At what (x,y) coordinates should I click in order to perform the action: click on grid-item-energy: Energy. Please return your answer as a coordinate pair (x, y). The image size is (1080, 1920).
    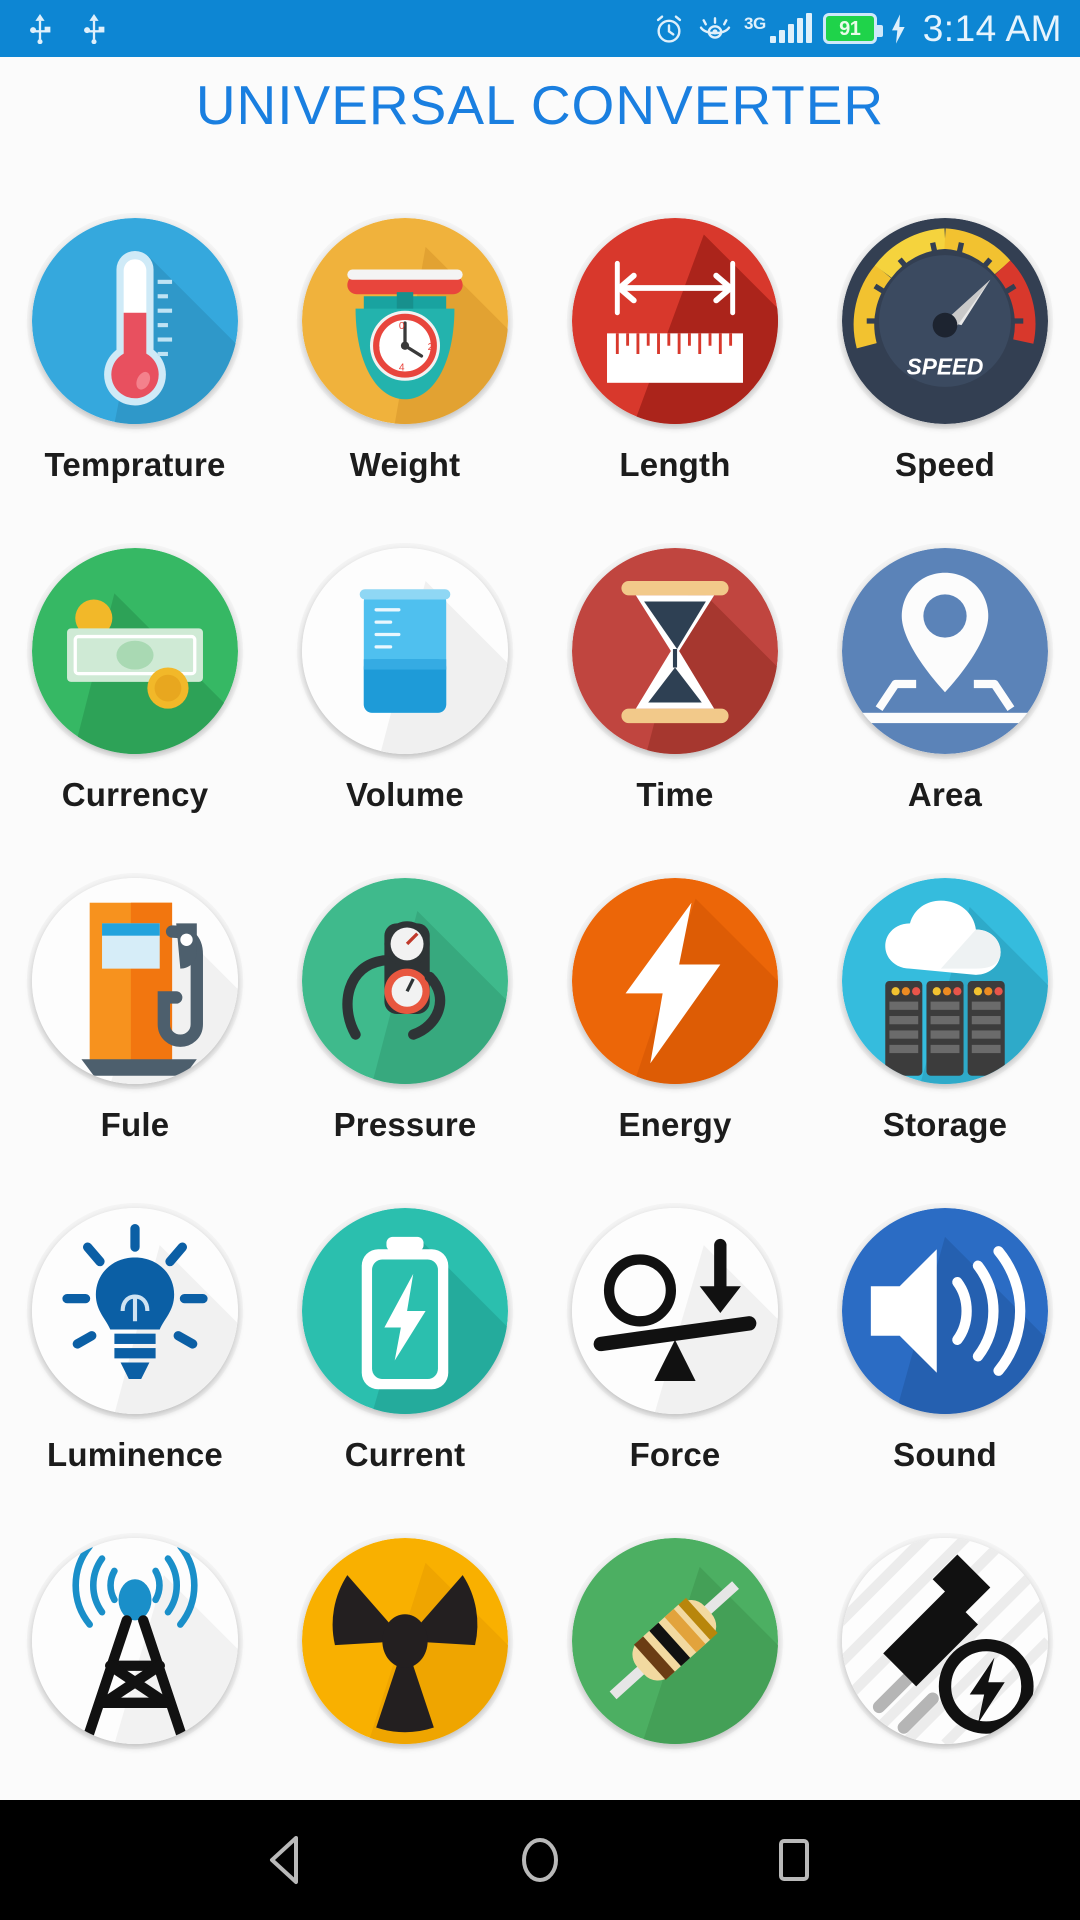
    Looking at the image, I should click on (675, 1043).